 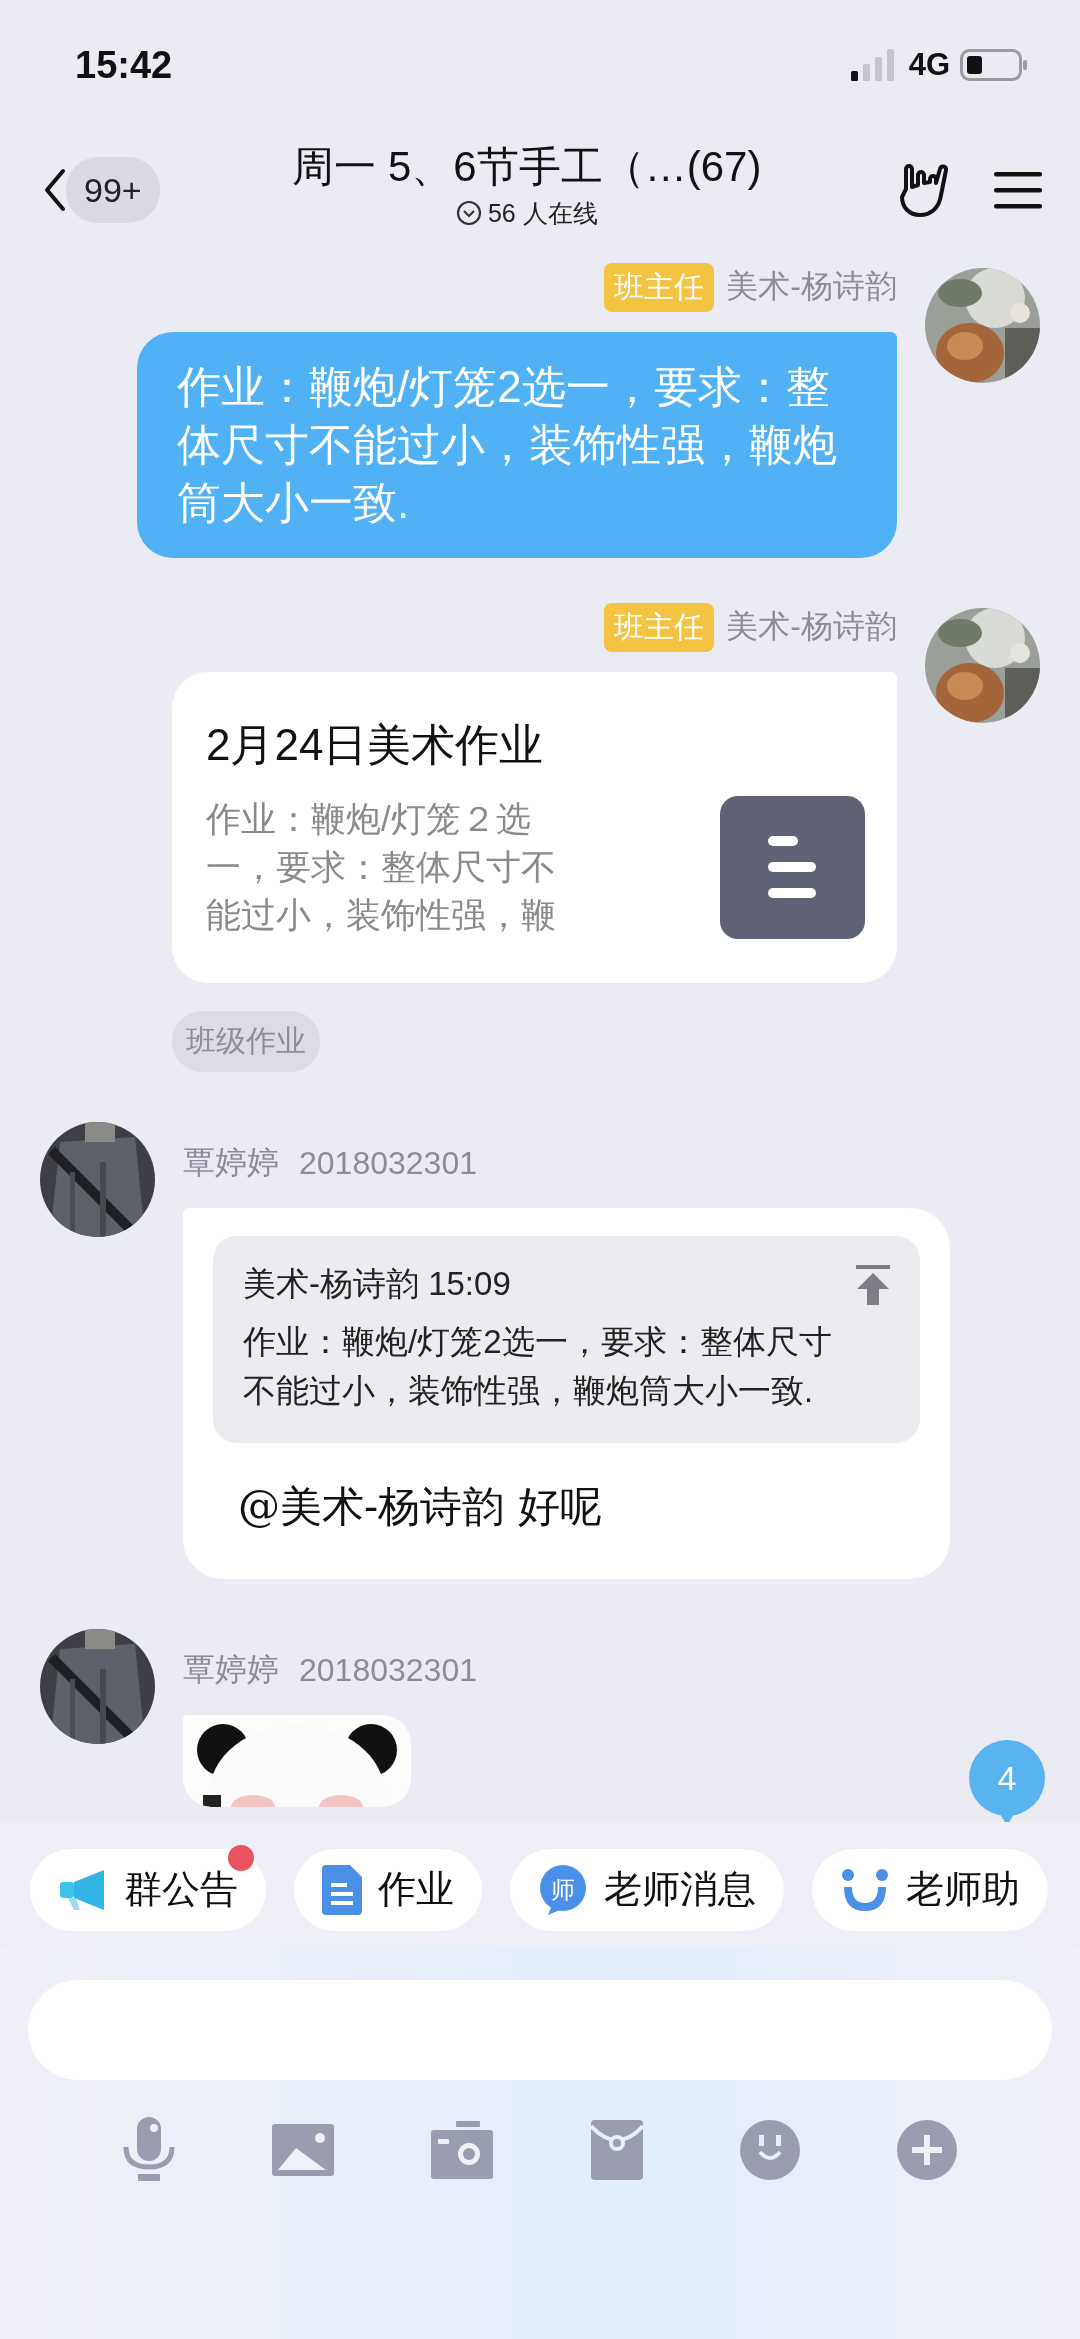 What do you see at coordinates (246, 1041) in the screenshot?
I see `homework-tag: 班级作业` at bounding box center [246, 1041].